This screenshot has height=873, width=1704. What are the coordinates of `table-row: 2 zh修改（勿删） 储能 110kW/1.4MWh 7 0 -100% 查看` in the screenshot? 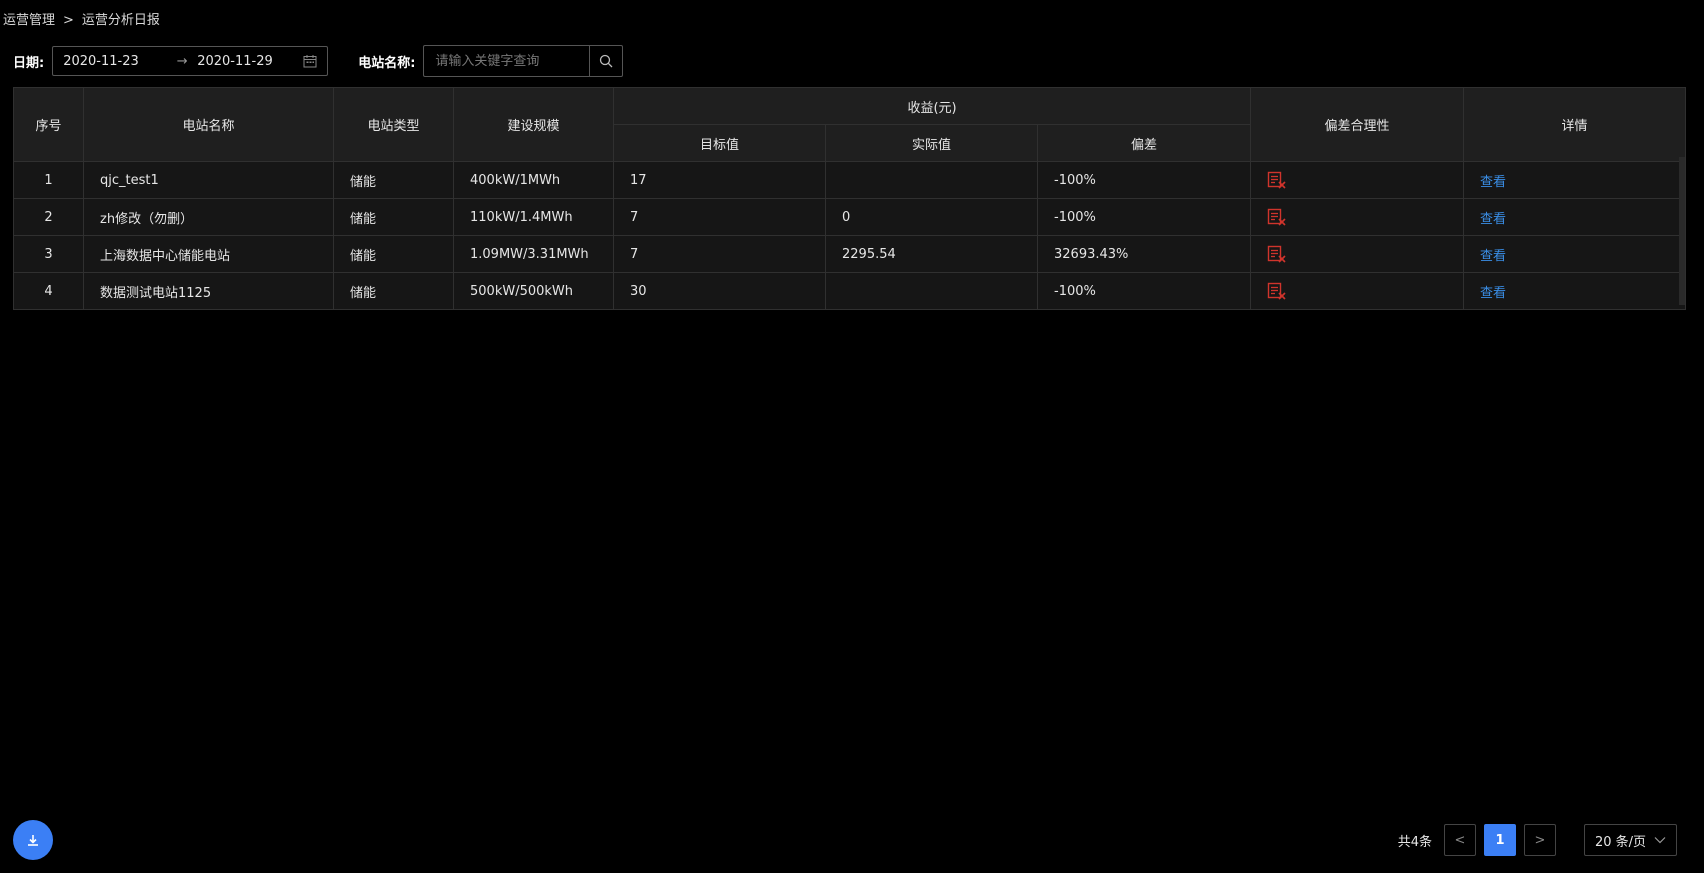 It's located at (850, 217).